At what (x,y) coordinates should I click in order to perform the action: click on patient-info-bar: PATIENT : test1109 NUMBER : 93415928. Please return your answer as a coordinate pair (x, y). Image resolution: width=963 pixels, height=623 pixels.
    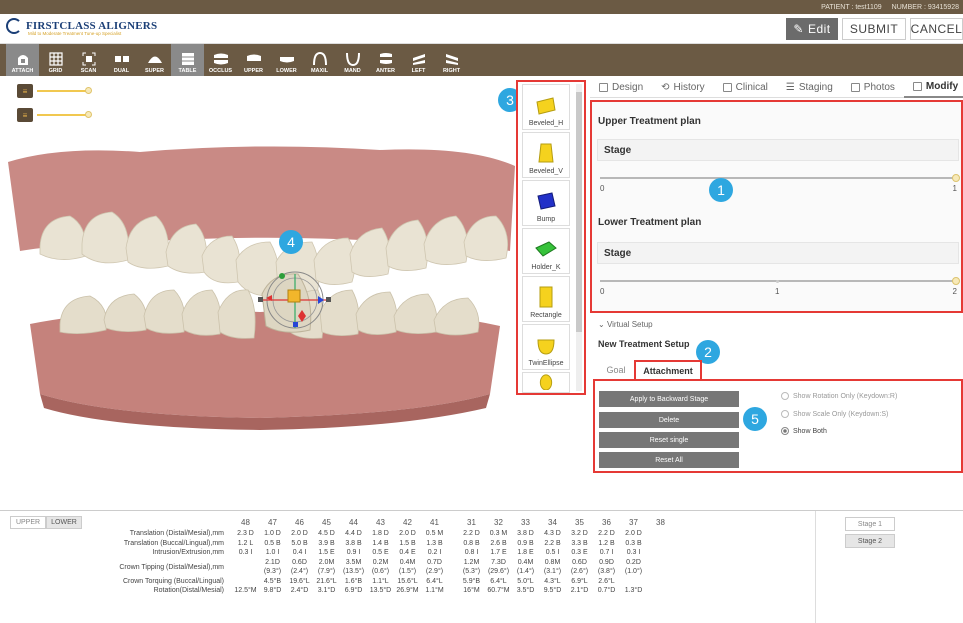
    Looking at the image, I should click on (481, 7).